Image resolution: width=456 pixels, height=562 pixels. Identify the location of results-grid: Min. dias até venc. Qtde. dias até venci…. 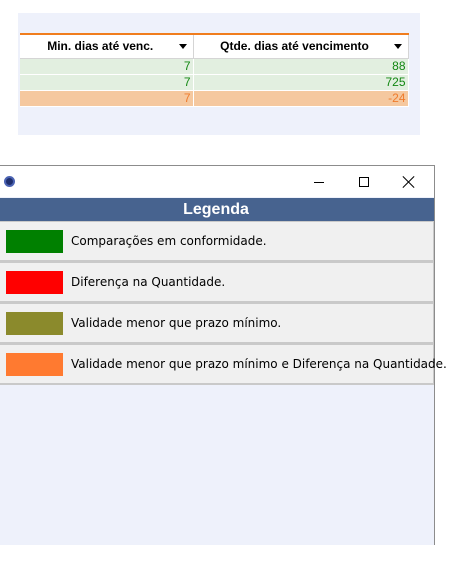
(214, 70).